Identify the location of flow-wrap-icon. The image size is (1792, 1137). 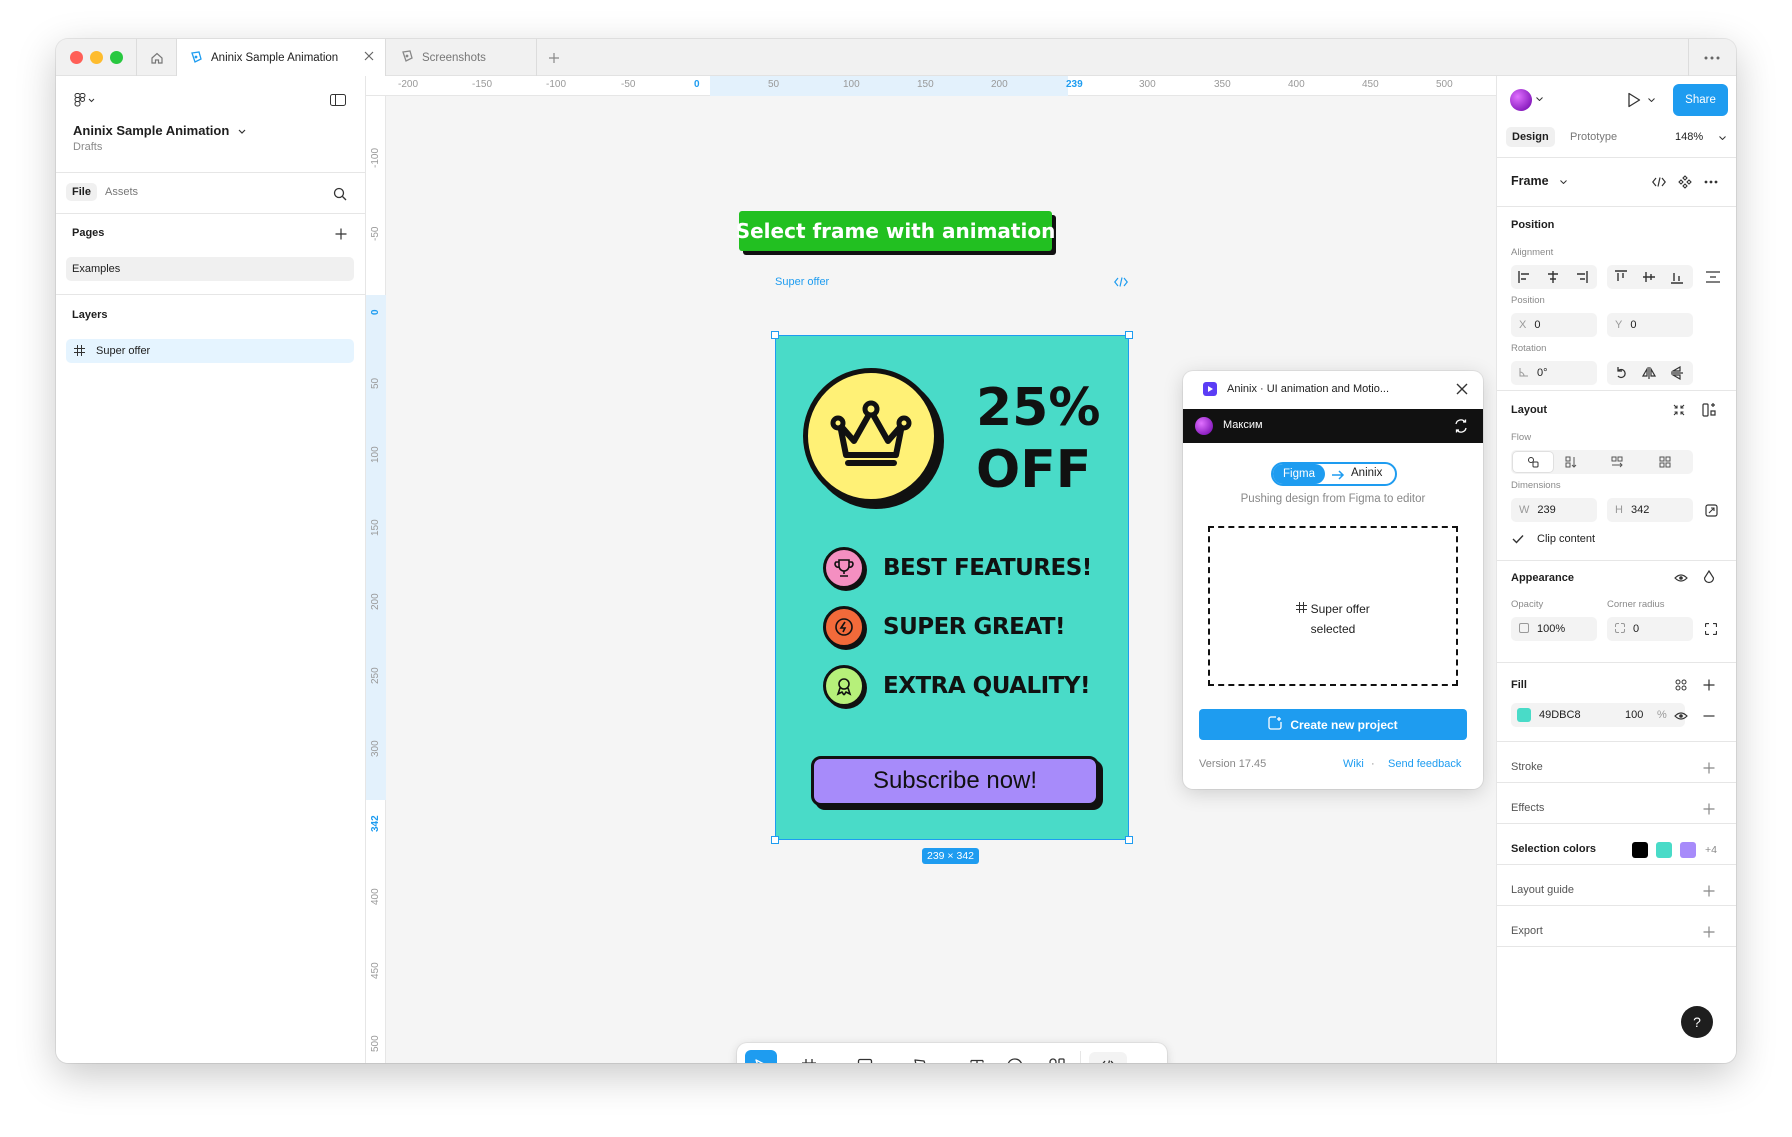
(1665, 462).